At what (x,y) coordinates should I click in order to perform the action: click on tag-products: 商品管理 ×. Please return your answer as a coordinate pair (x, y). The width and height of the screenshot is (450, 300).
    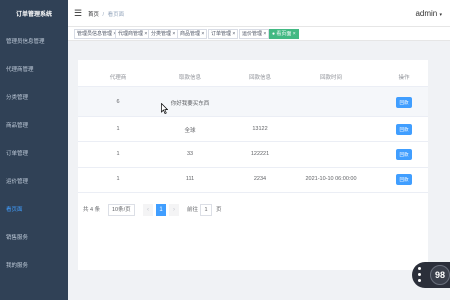
    Looking at the image, I should click on (192, 34).